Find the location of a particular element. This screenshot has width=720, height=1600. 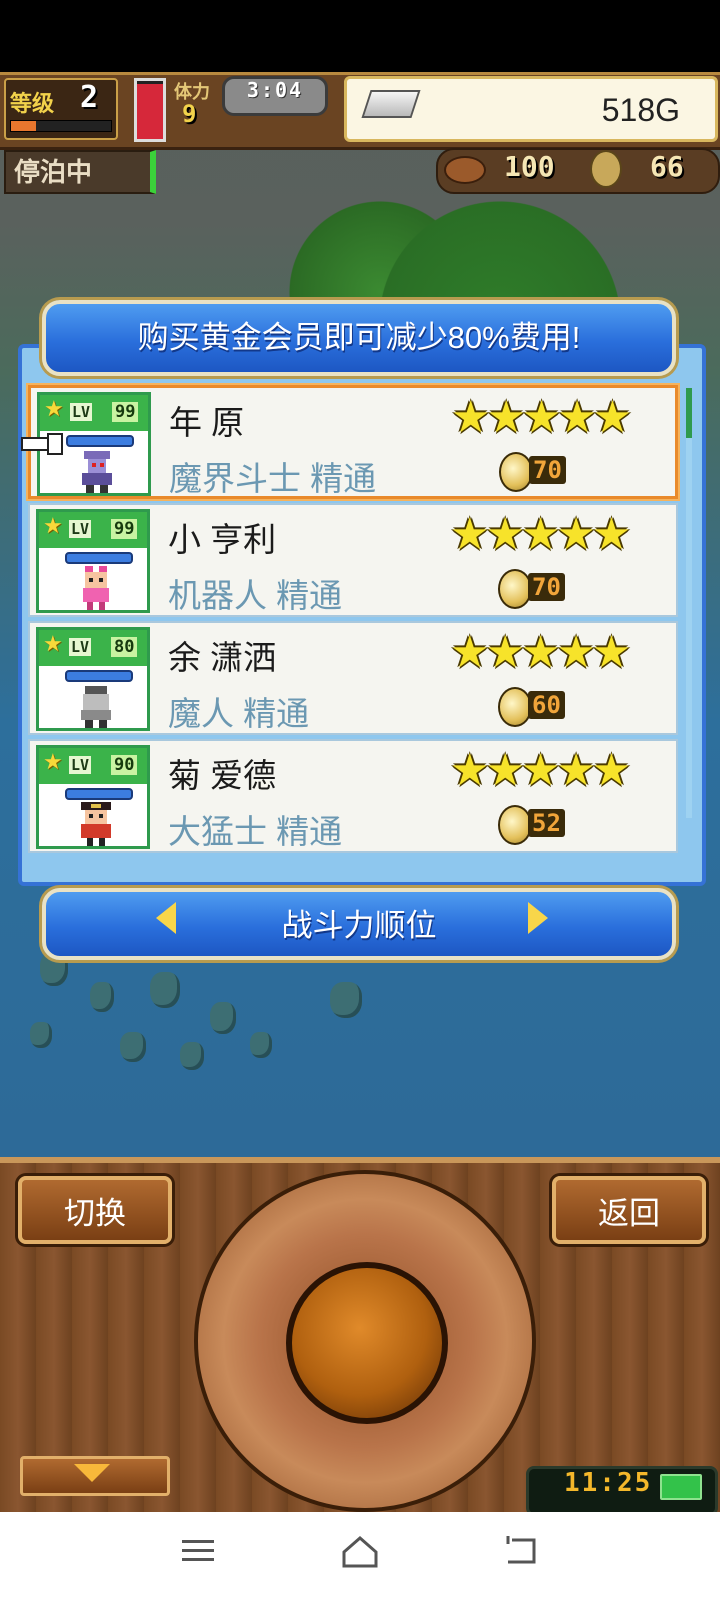

level-tag: ★ LV 80 is located at coordinates (93, 648).